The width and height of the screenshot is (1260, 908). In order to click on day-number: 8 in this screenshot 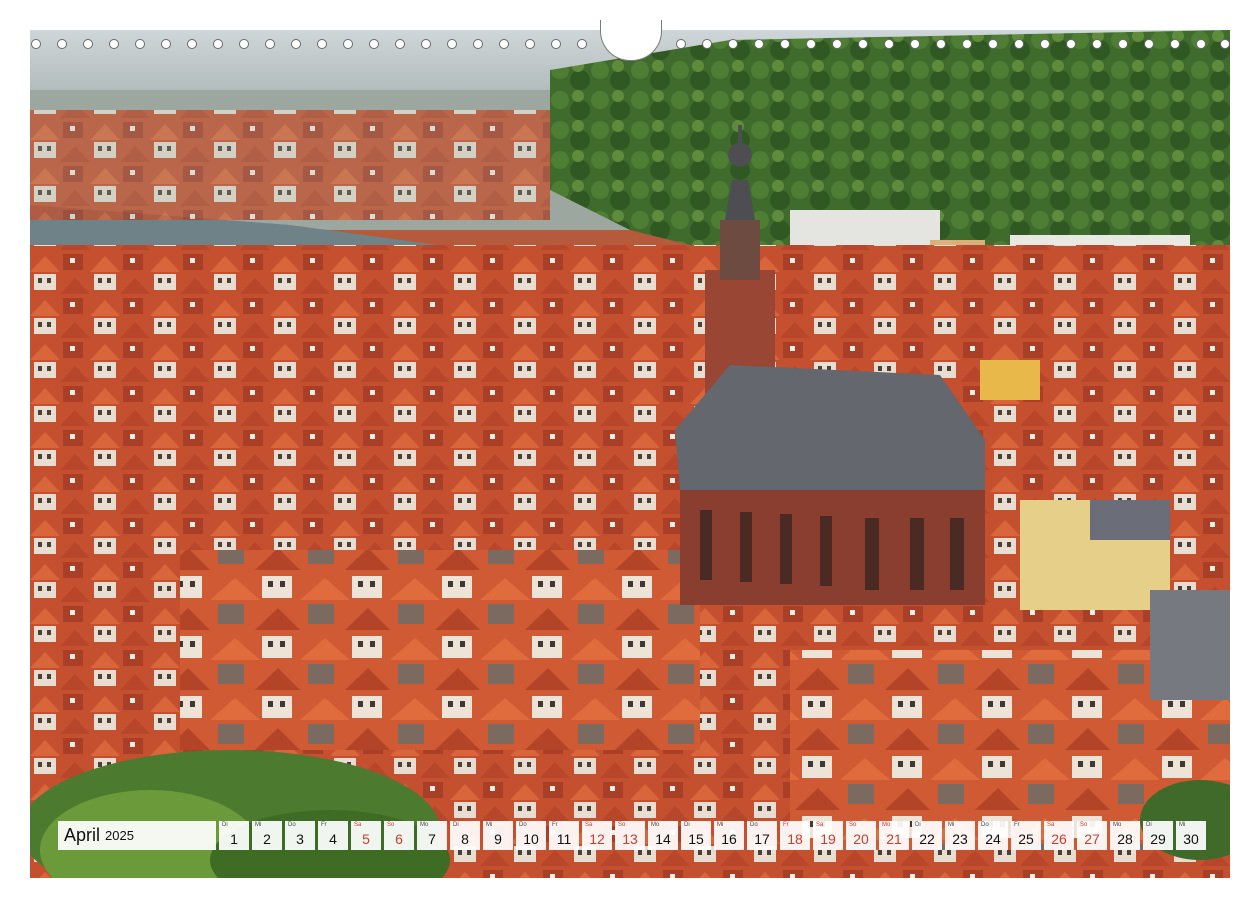, I will do `click(465, 839)`.